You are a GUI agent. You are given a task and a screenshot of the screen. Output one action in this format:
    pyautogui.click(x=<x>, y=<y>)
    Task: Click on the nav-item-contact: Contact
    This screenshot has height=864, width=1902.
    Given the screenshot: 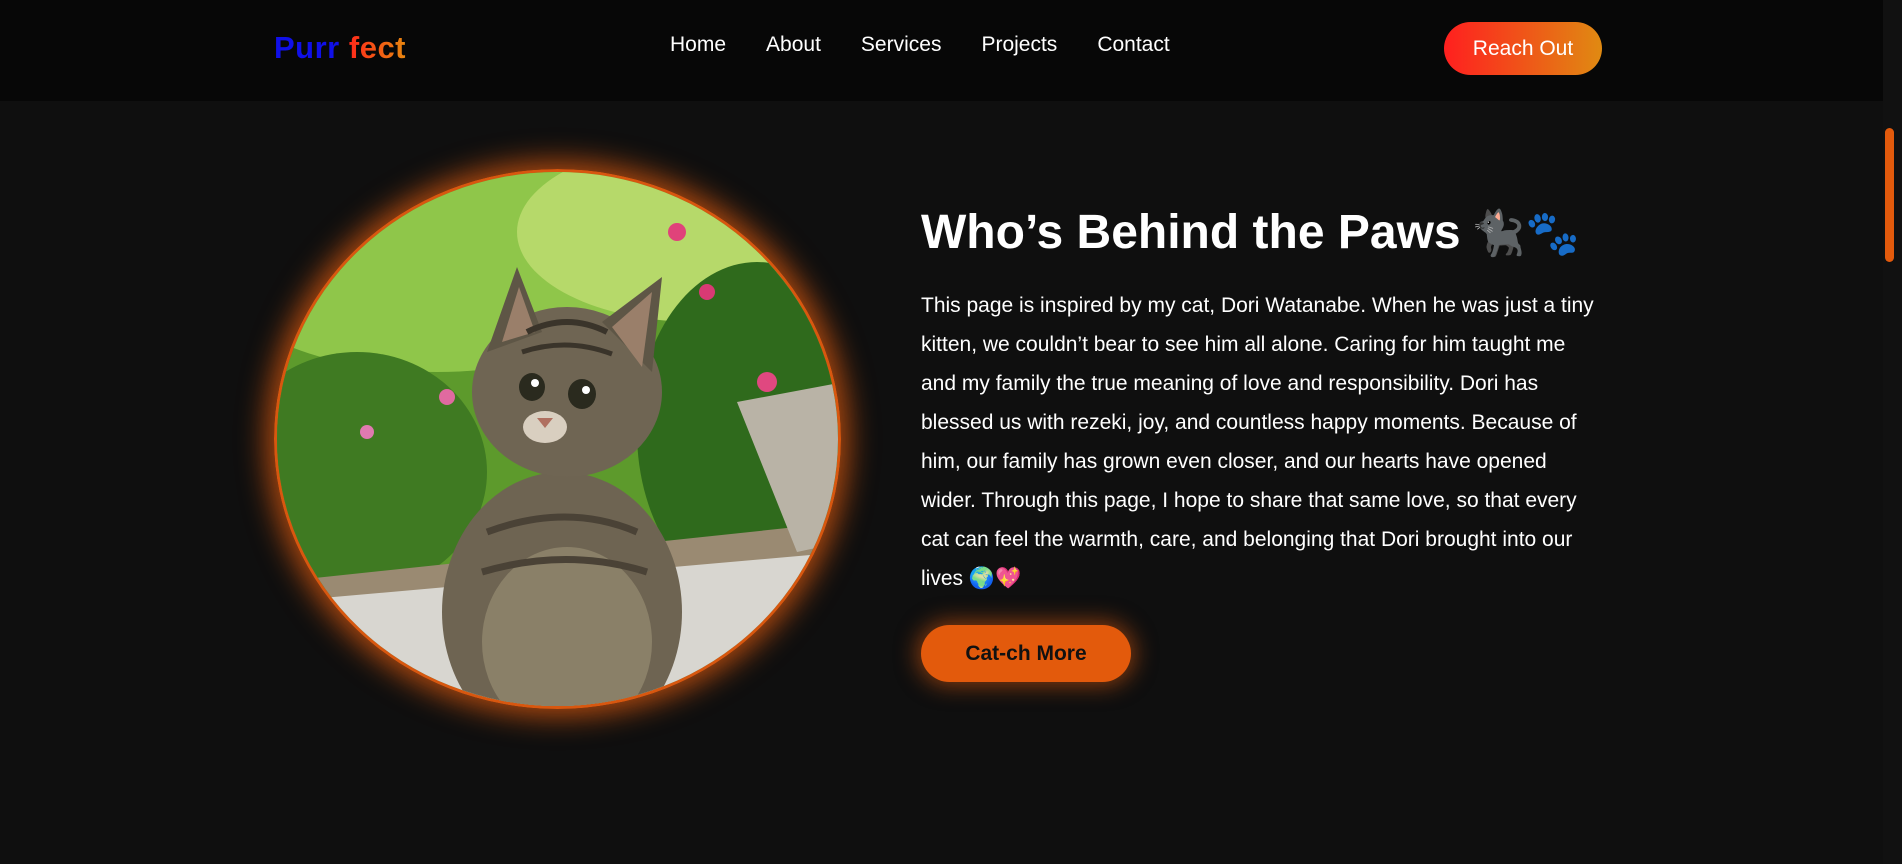 What is the action you would take?
    pyautogui.click(x=1133, y=45)
    